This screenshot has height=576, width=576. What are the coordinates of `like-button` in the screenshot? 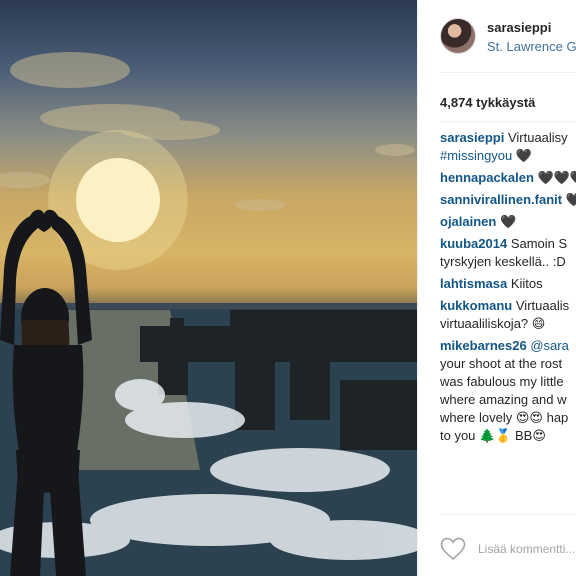 It's located at (453, 549).